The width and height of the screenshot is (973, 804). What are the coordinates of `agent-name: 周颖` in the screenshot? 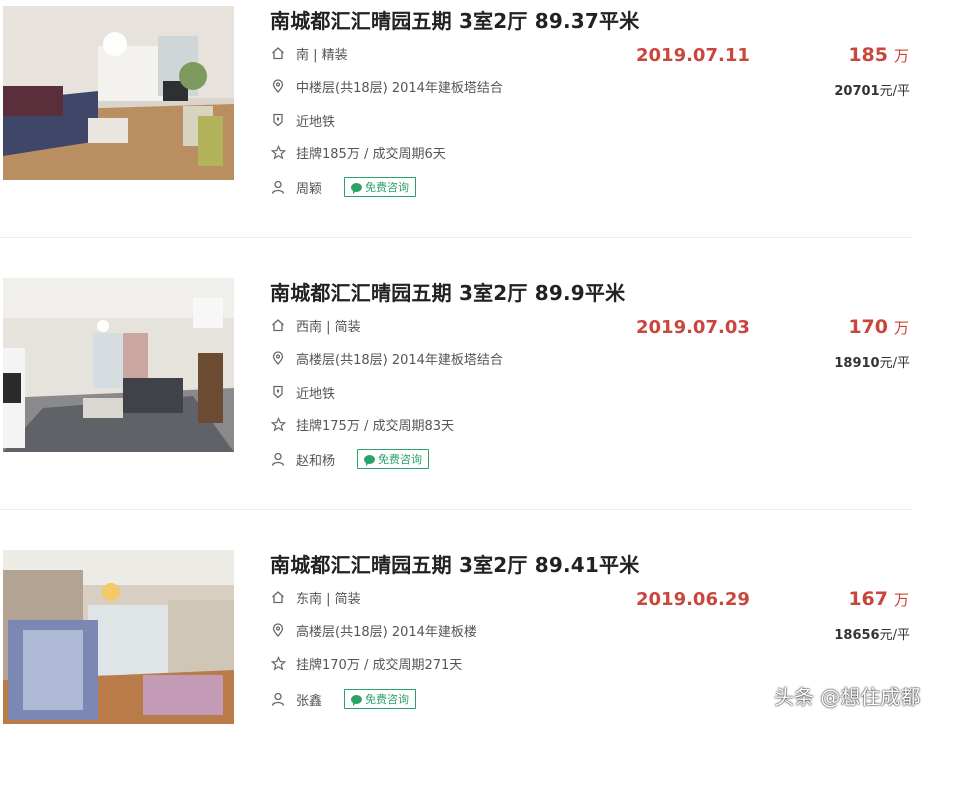 It's located at (309, 187).